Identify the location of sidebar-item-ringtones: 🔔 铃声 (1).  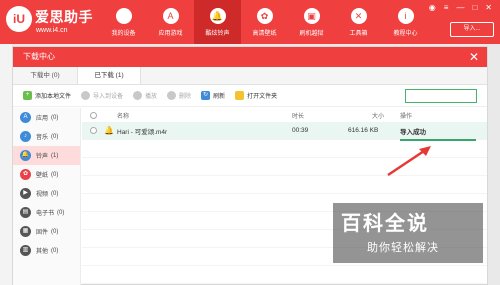
(46, 155).